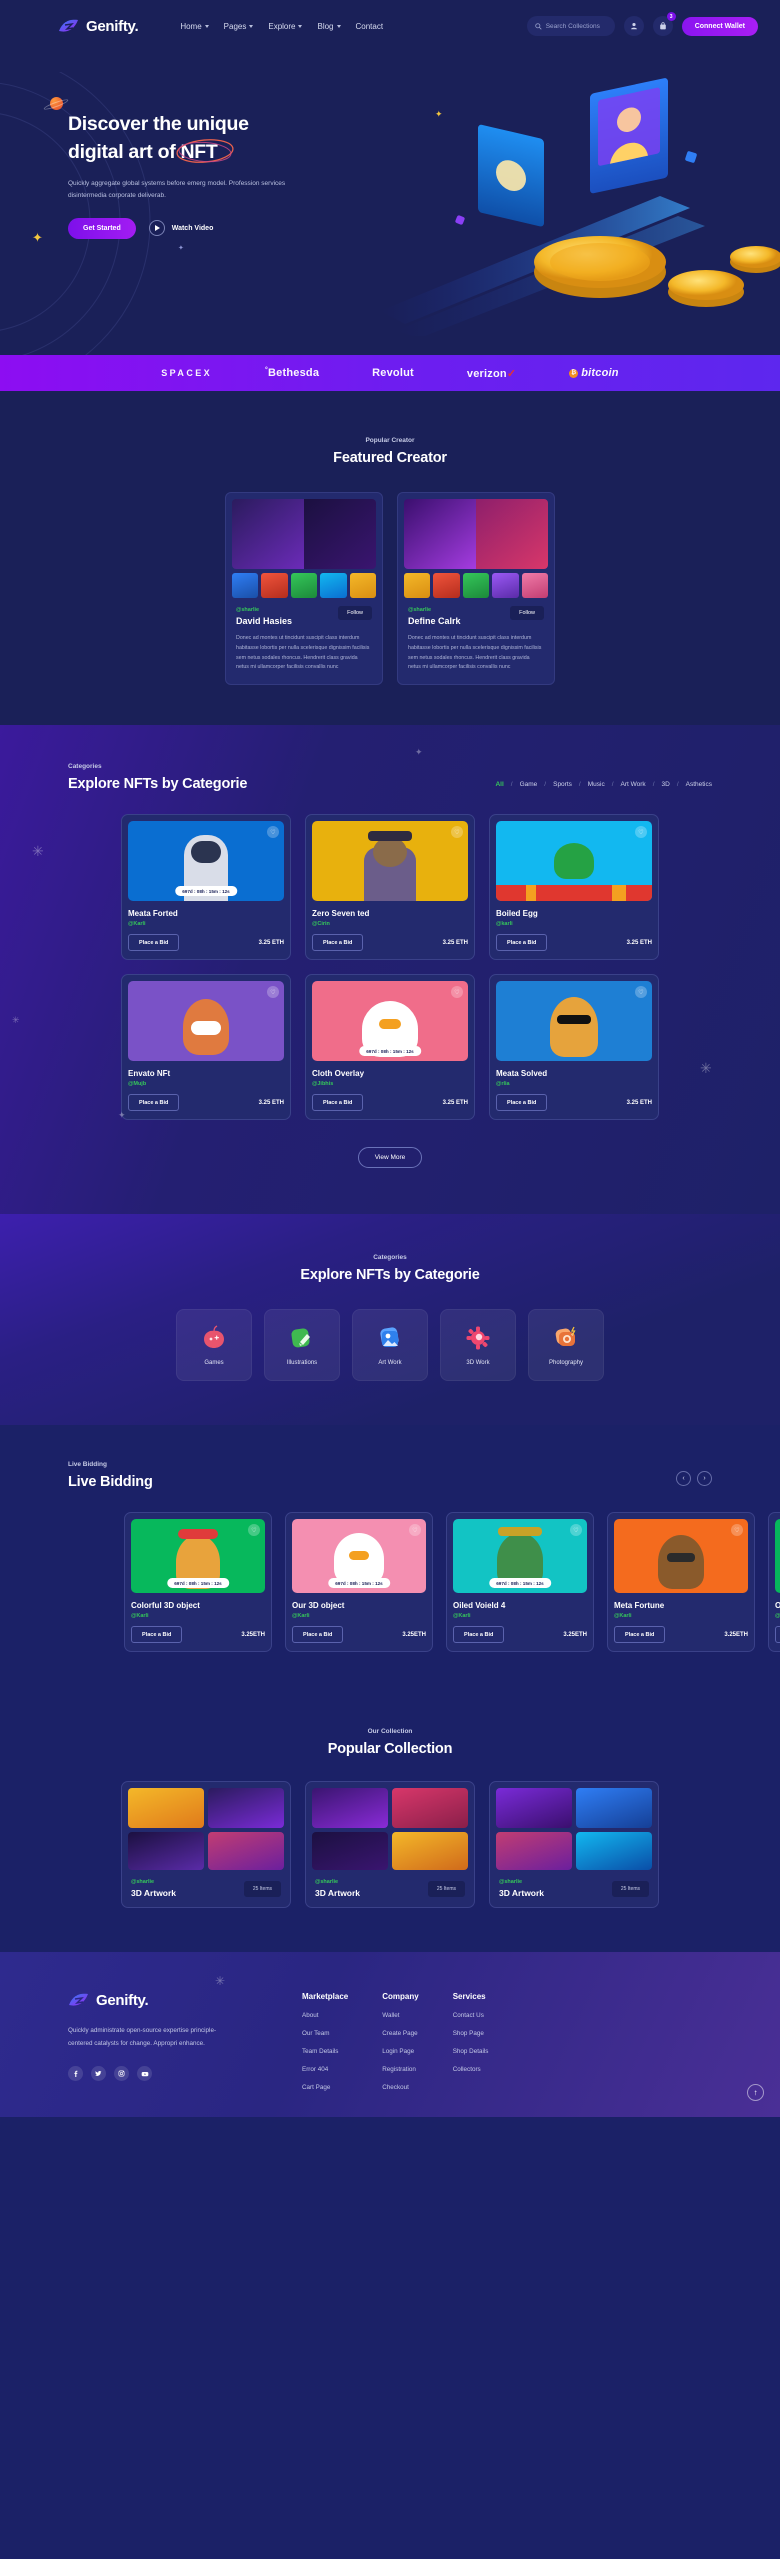  I want to click on facebook-icon, so click(75, 2074).